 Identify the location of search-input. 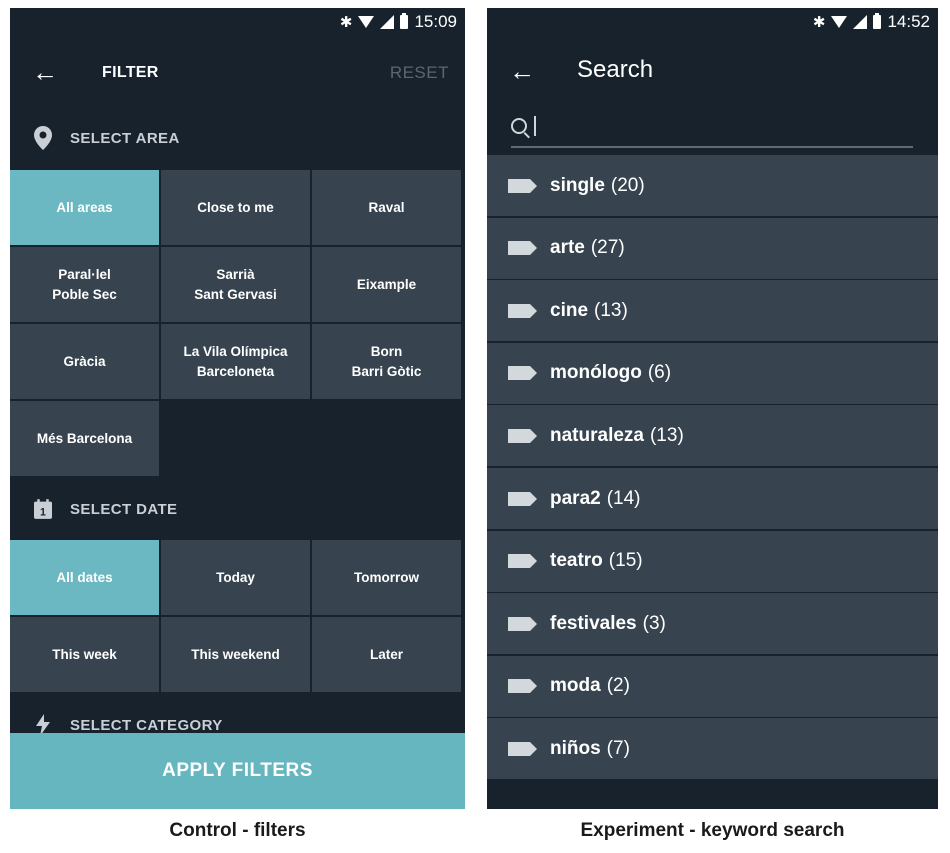
(712, 130).